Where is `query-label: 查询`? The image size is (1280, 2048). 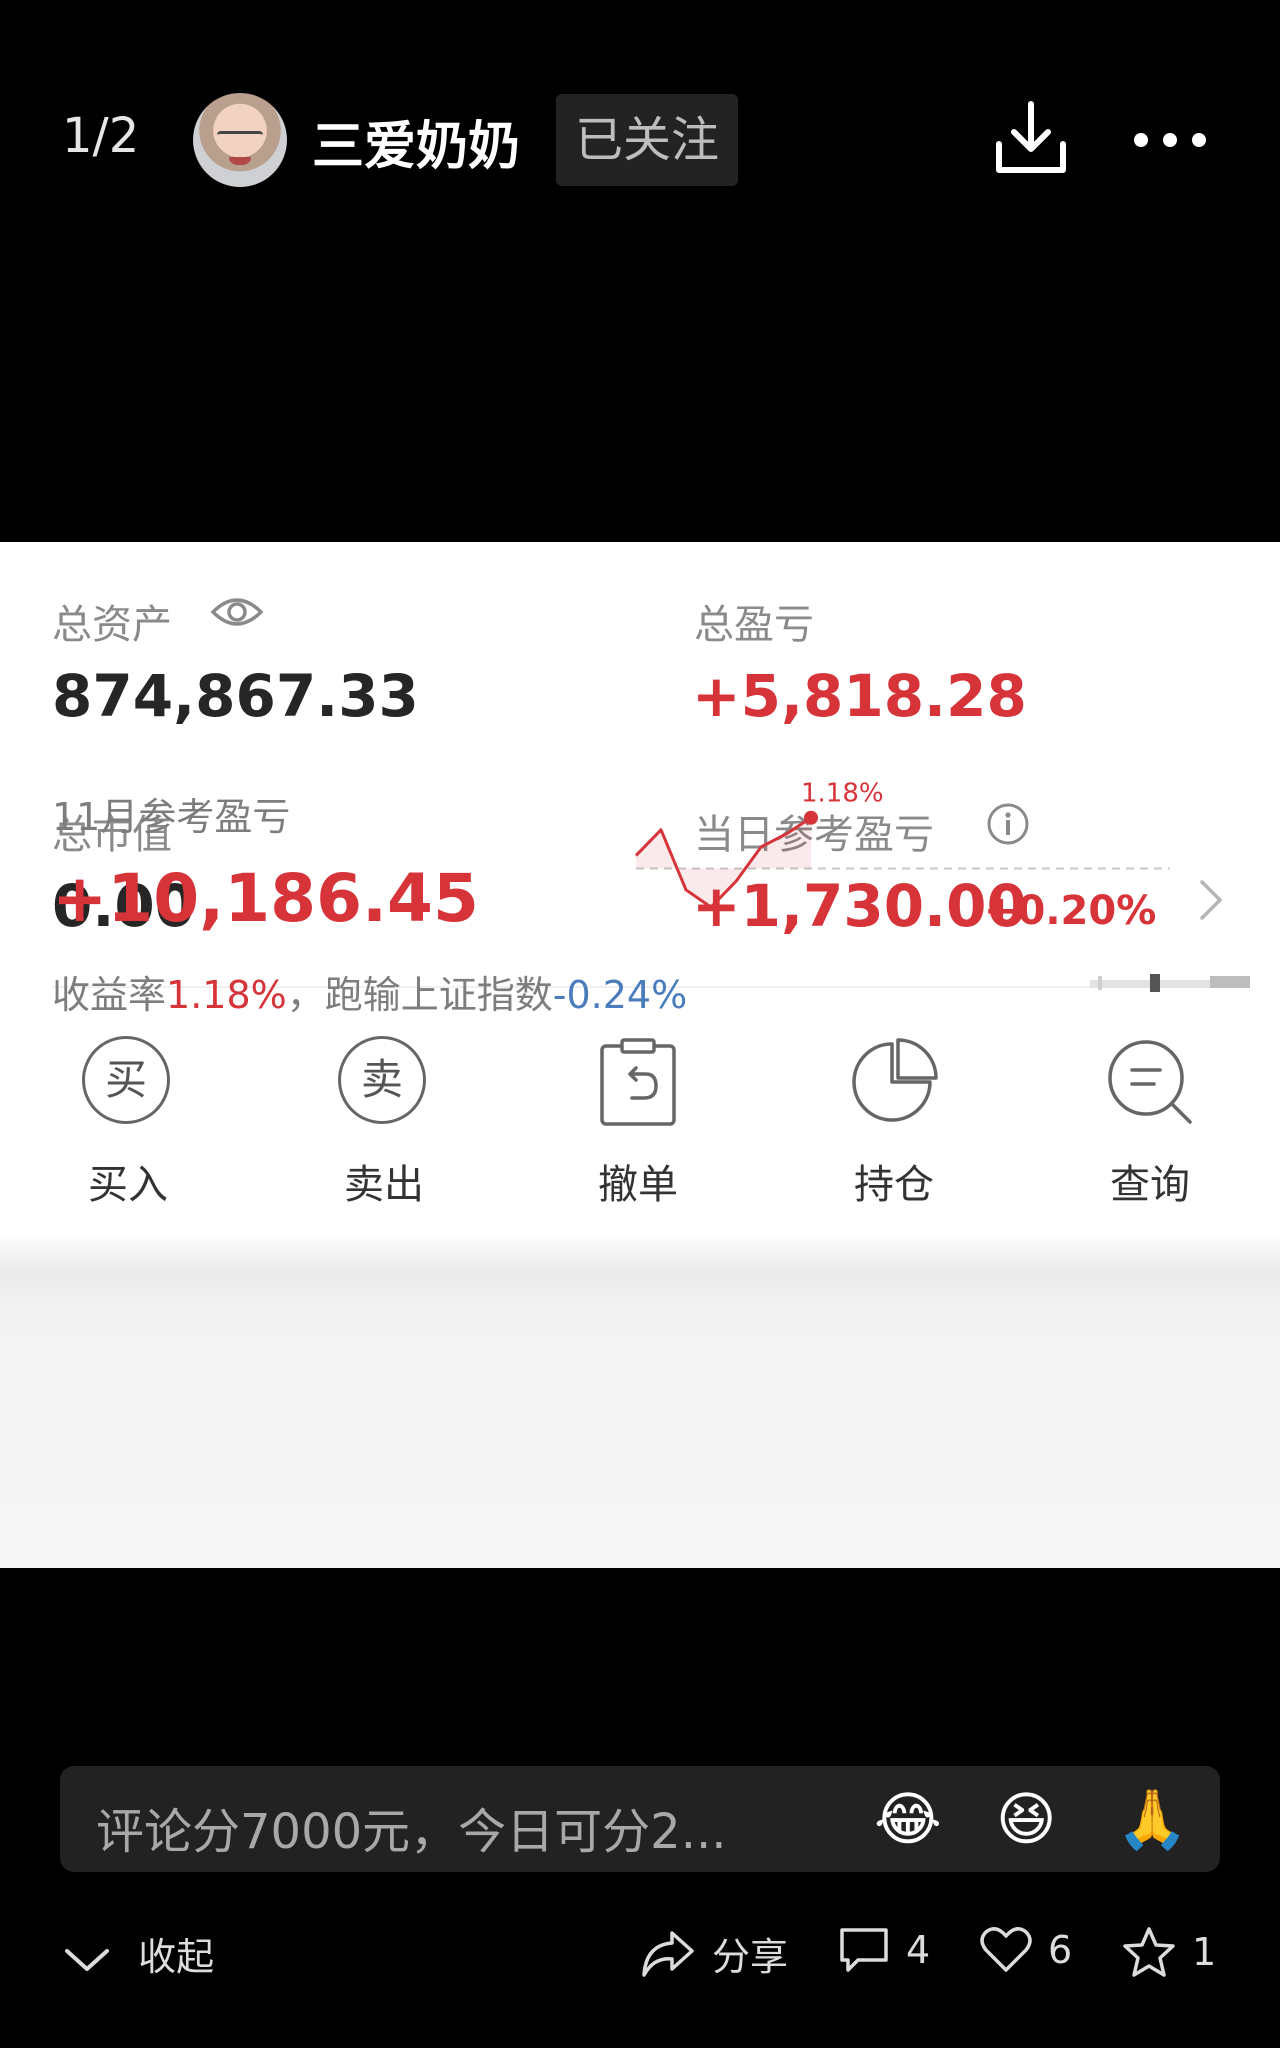
query-label: 查询 is located at coordinates (1150, 1185).